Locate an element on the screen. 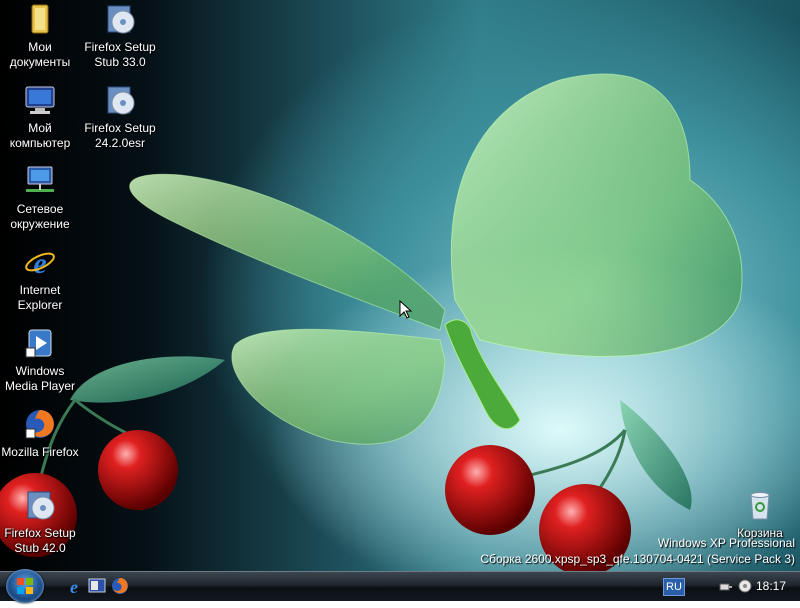 The image size is (800, 608). language-indicator: RU is located at coordinates (674, 587).